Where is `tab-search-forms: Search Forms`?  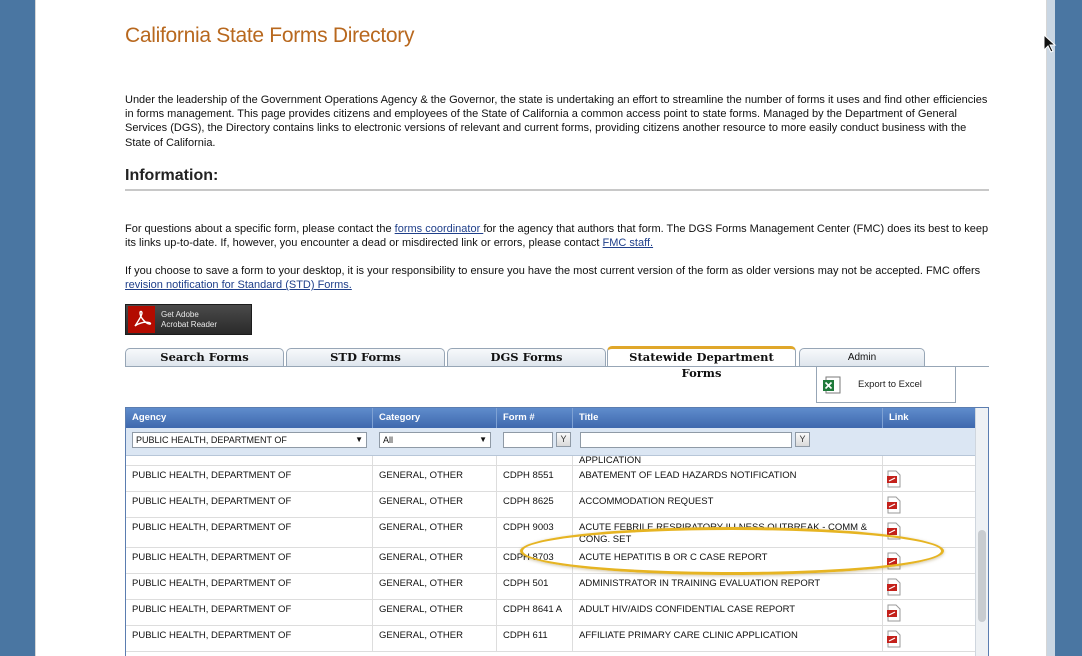 tab-search-forms: Search Forms is located at coordinates (204, 357).